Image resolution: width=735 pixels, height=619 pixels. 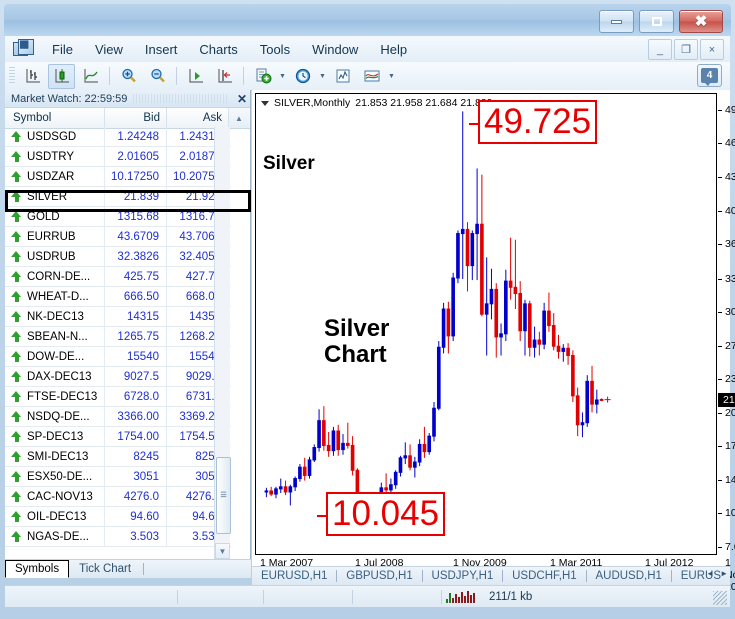 What do you see at coordinates (275, 49) in the screenshot?
I see `menu-tools: Tools` at bounding box center [275, 49].